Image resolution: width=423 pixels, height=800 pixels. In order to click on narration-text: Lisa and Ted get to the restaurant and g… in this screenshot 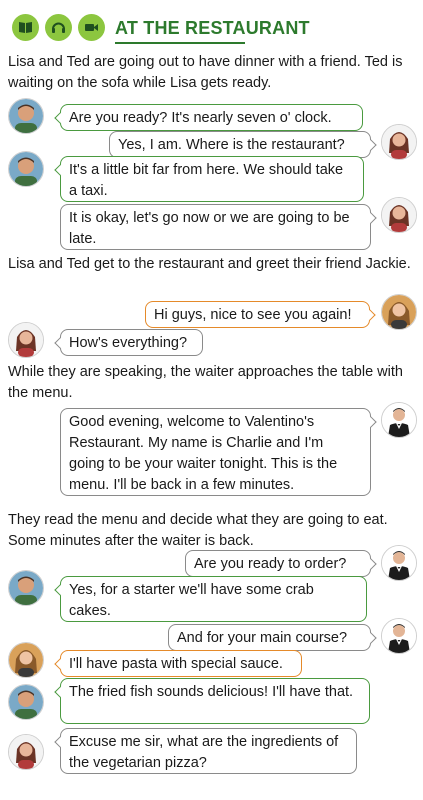, I will do `click(209, 264)`.